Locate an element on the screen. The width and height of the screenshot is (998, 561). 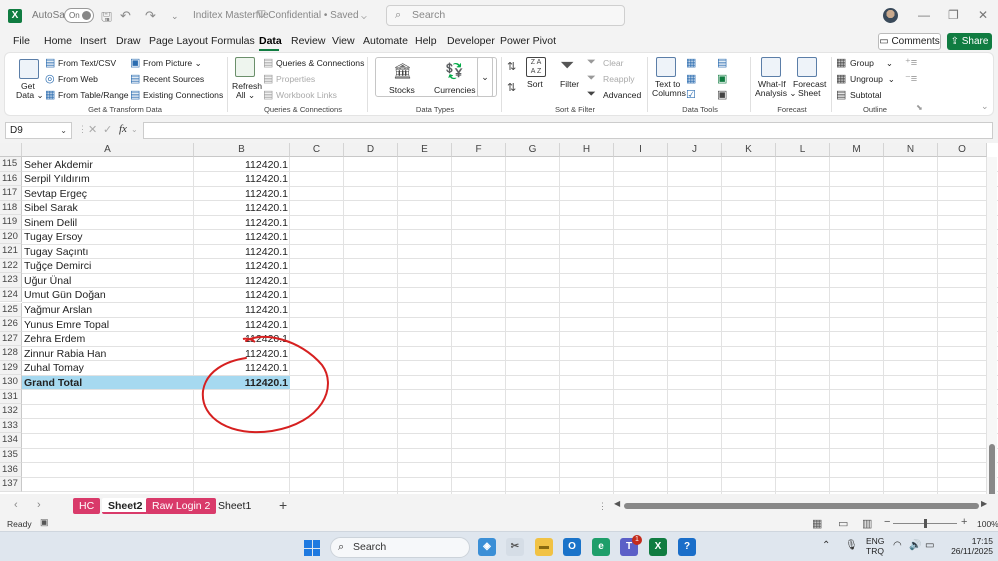
data-validation-icon: ☑ is located at coordinates (691, 94).